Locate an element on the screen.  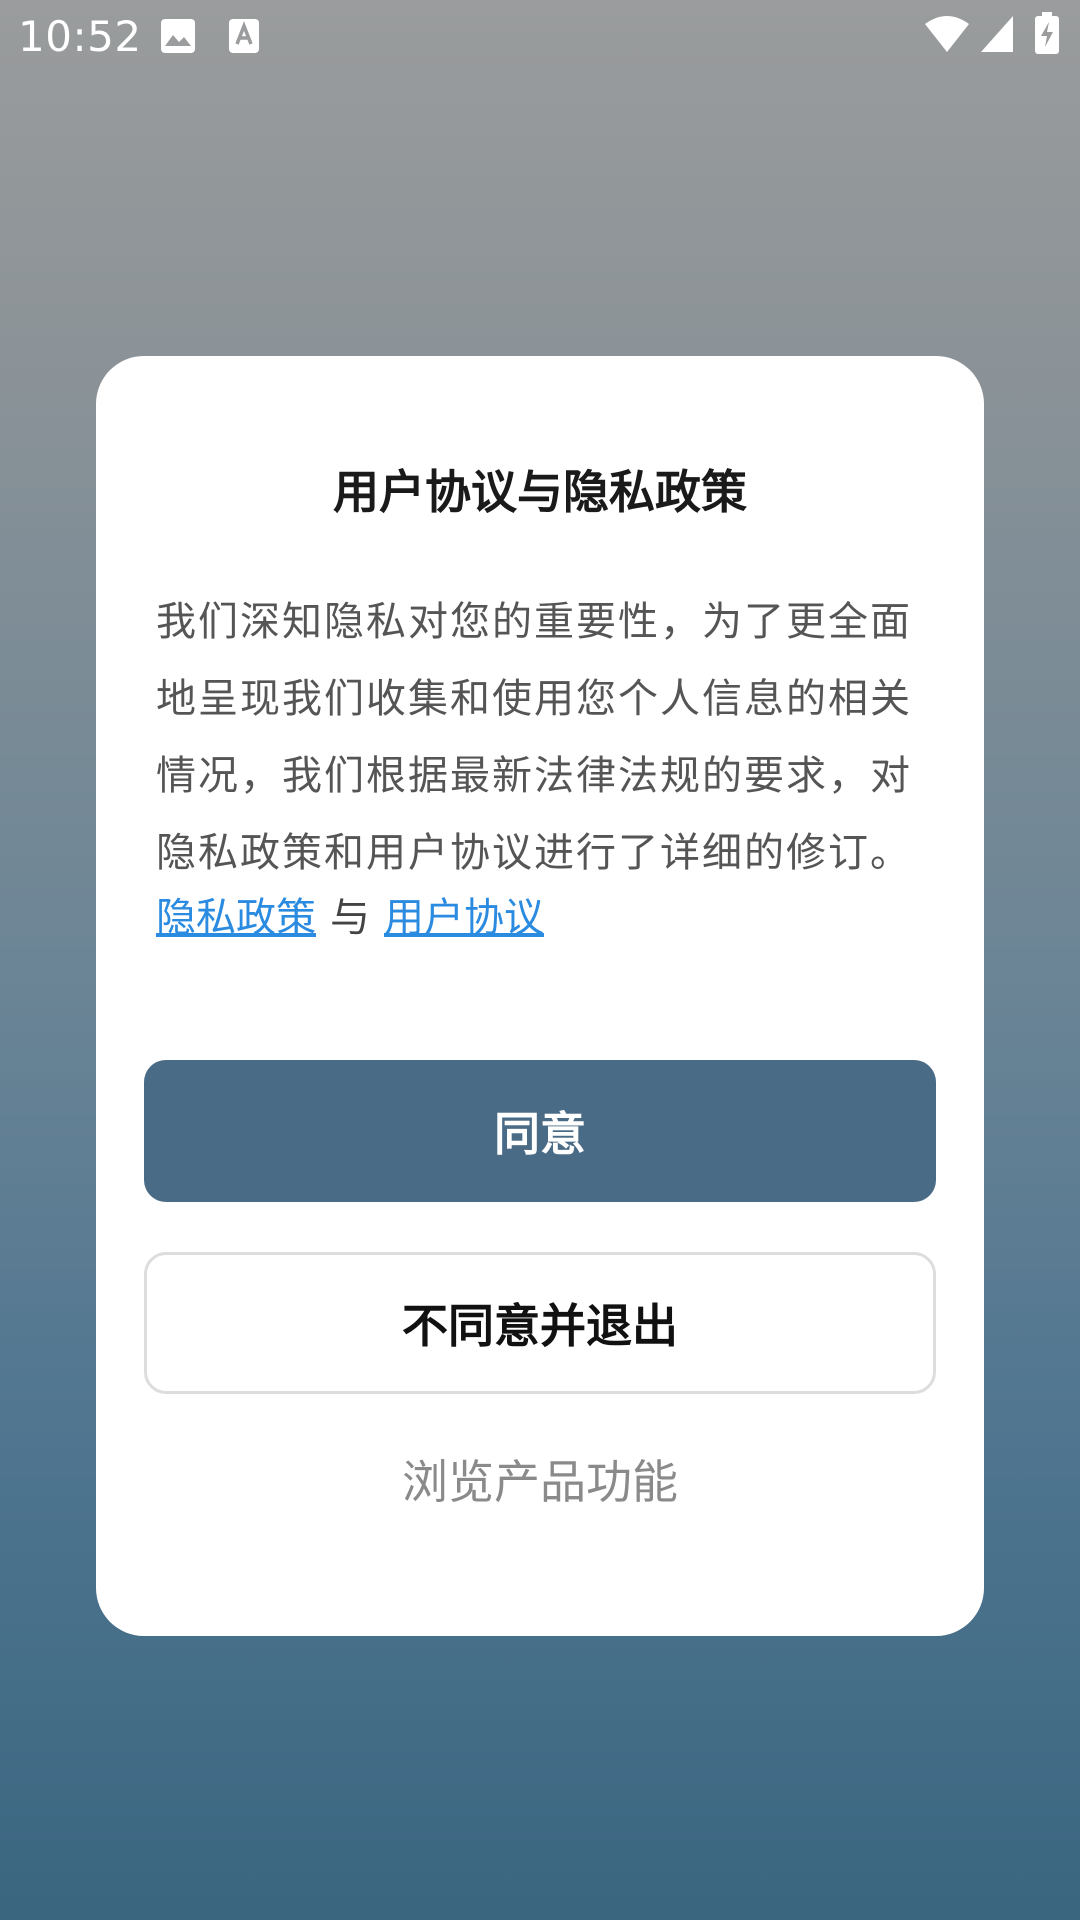
status-time: 10:52 is located at coordinates (80, 36).